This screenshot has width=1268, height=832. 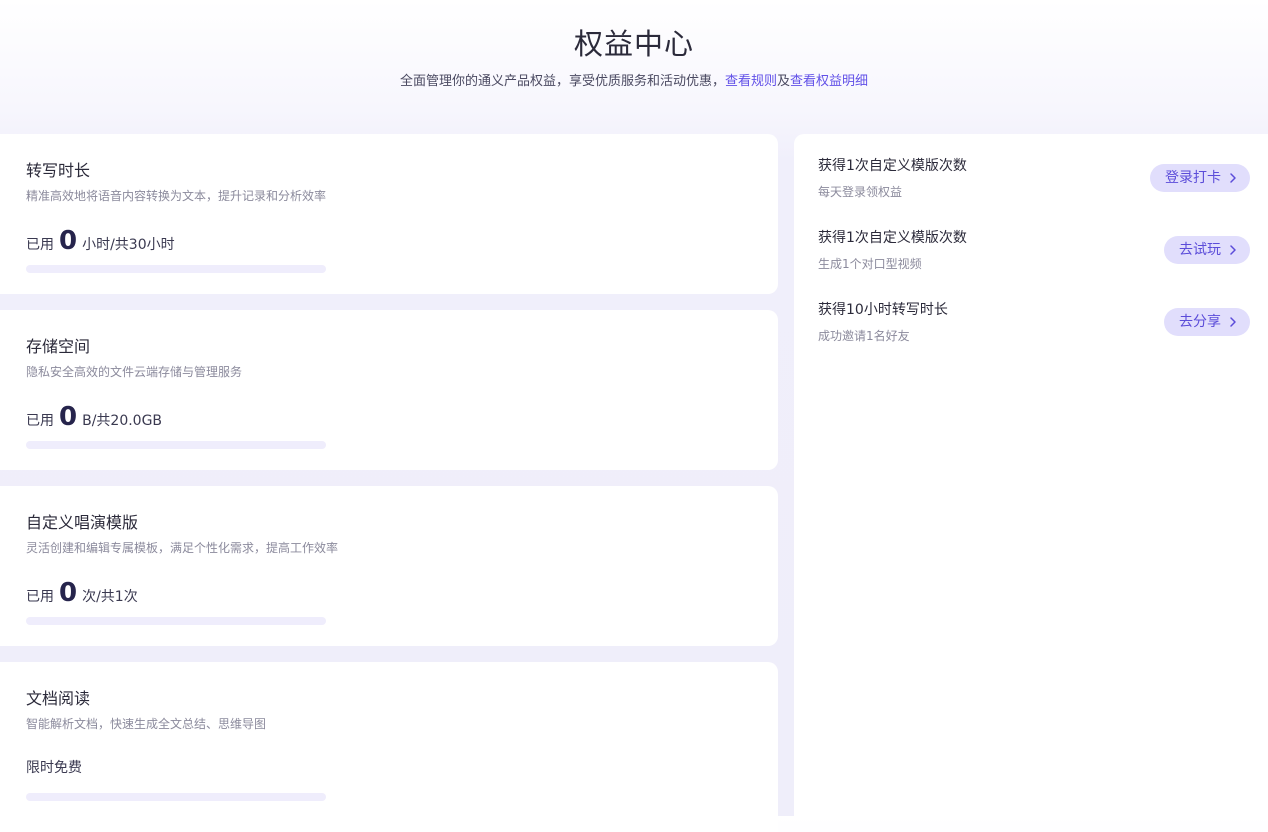 What do you see at coordinates (864, 336) in the screenshot?
I see `task-description: 成功邀请1名好友` at bounding box center [864, 336].